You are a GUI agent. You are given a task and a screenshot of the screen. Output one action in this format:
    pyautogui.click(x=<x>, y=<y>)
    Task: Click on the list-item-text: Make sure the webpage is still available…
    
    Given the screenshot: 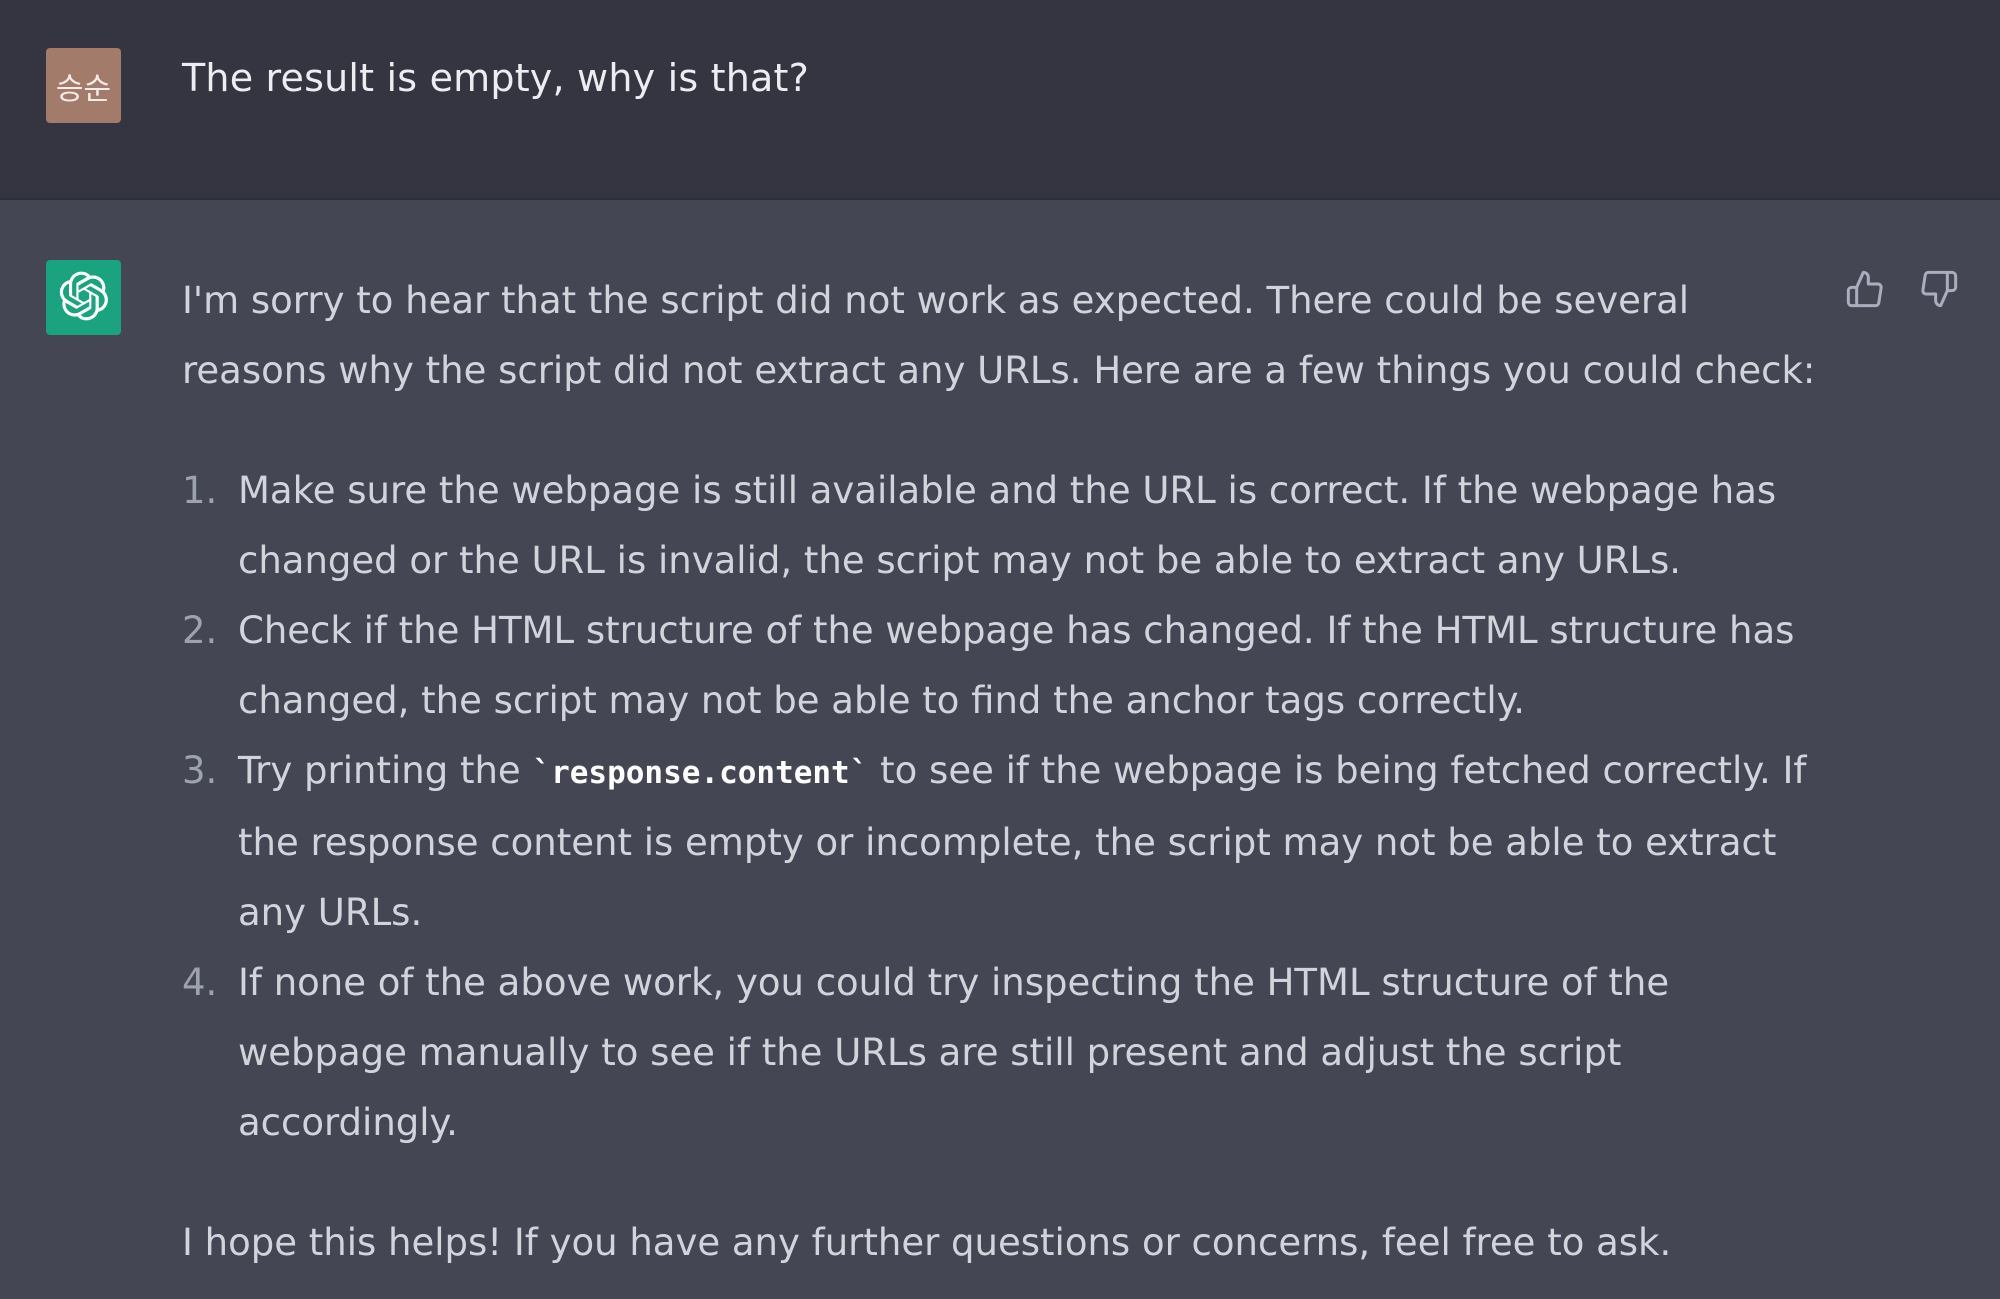 What is the action you would take?
    pyautogui.click(x=1007, y=525)
    